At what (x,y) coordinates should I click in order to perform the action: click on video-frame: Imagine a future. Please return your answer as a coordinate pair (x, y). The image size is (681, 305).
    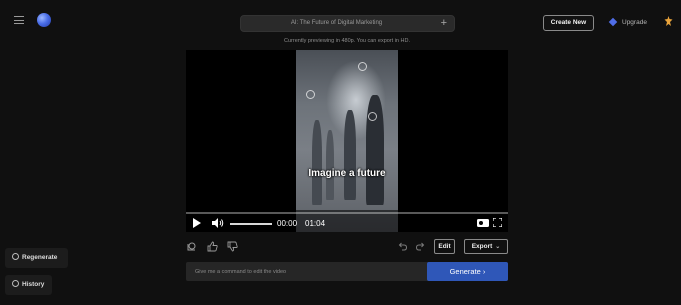
    Looking at the image, I should click on (347, 141).